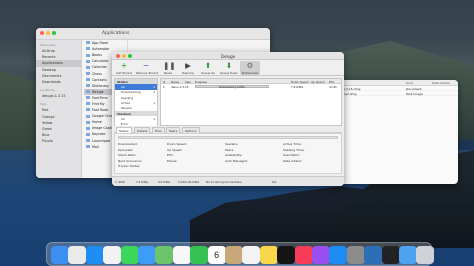 The width and height of the screenshot is (474, 266). Describe the element at coordinates (48, 45) in the screenshot. I see `sidebar-section-title: Favourites` at that location.